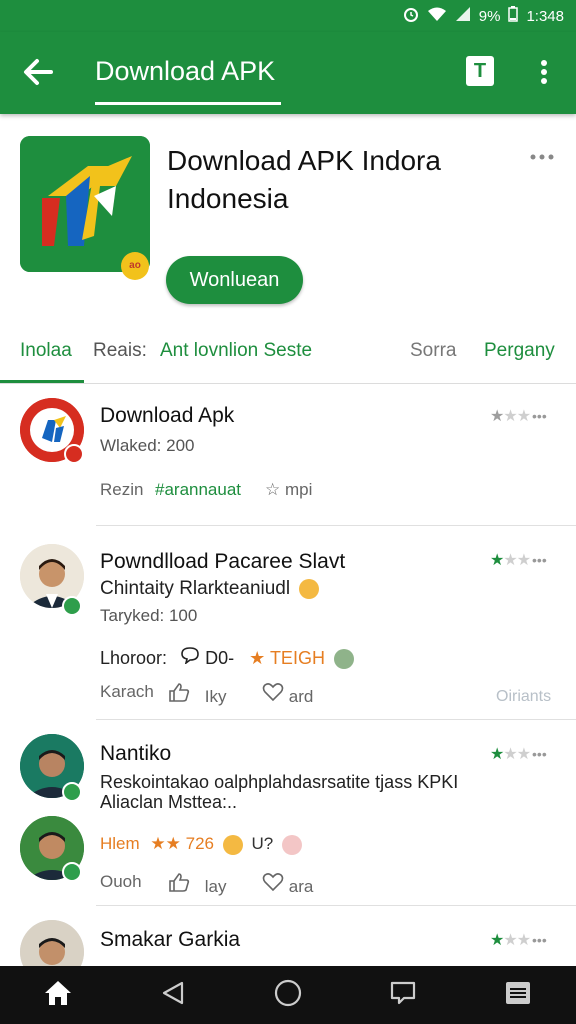  Describe the element at coordinates (489, 16) in the screenshot. I see `battery-percent: 9%` at that location.